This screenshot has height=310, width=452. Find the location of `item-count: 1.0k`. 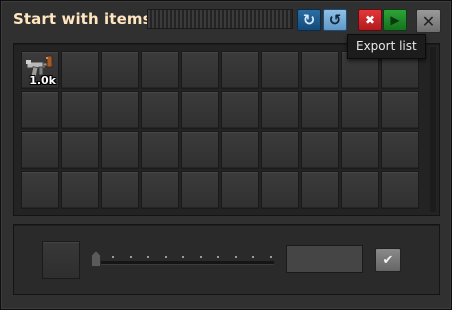

item-count: 1.0k is located at coordinates (42, 80).